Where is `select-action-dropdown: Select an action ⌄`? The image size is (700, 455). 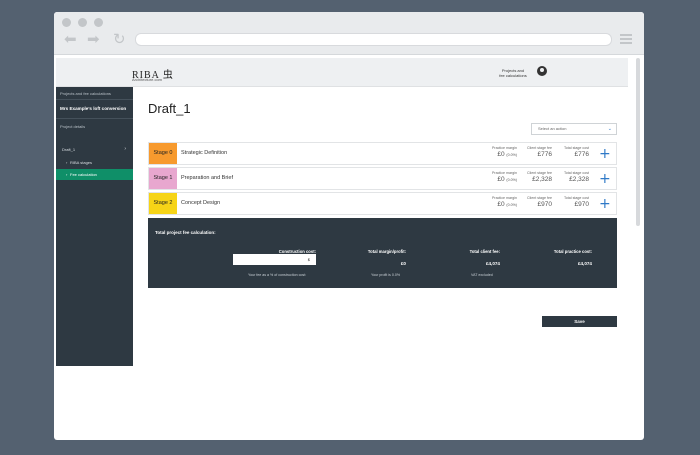 select-action-dropdown: Select an action ⌄ is located at coordinates (574, 129).